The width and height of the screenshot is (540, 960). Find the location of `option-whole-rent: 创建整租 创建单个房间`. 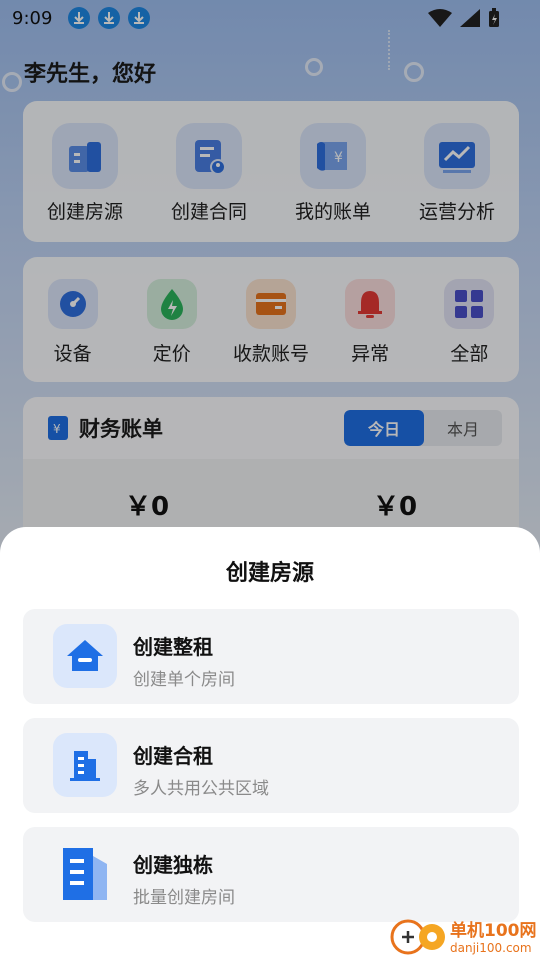

option-whole-rent: 创建整租 创建单个房间 is located at coordinates (271, 656).